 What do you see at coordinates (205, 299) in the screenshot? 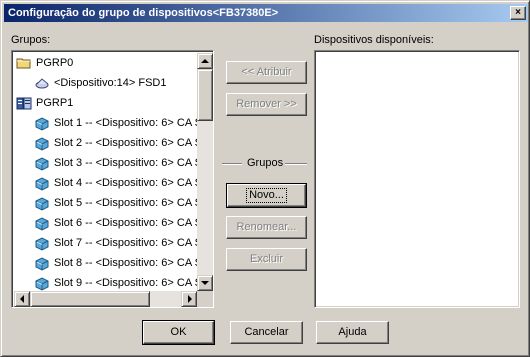
I see `scroll-corner` at bounding box center [205, 299].